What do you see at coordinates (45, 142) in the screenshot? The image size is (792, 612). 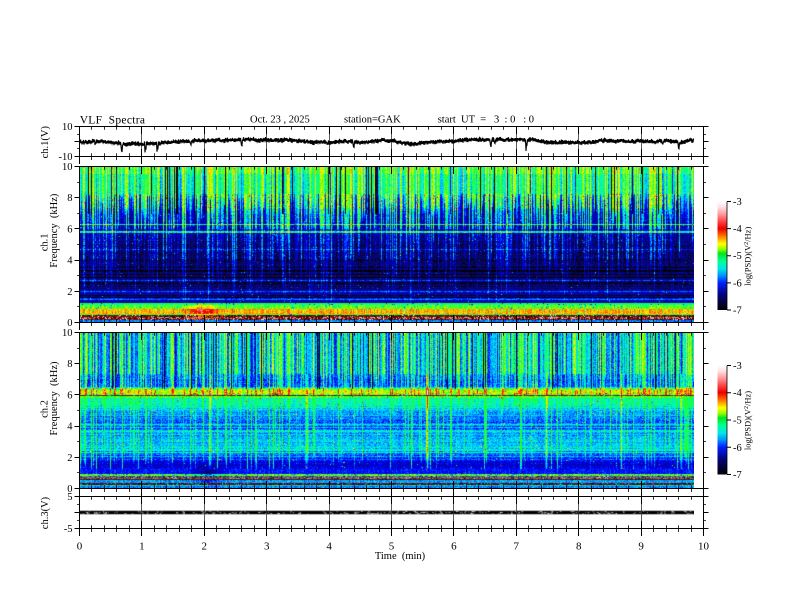 I see `svg-text: ch.1(V)` at bounding box center [45, 142].